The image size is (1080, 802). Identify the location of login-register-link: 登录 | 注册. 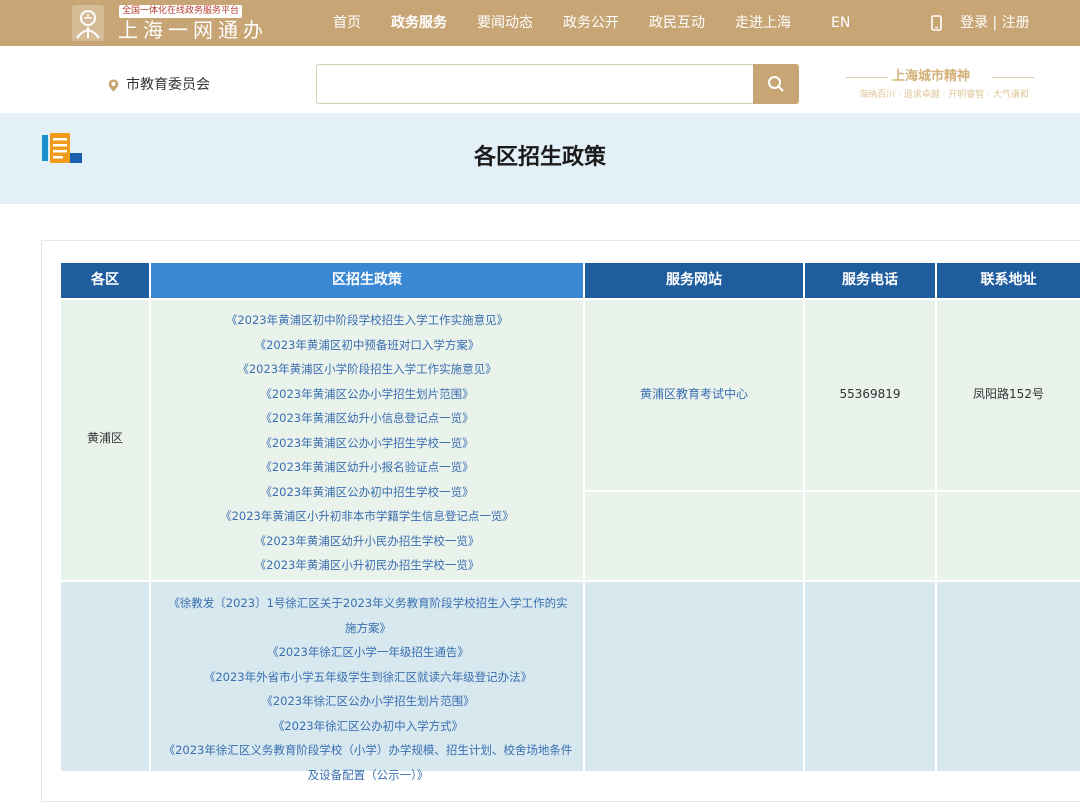
(995, 23).